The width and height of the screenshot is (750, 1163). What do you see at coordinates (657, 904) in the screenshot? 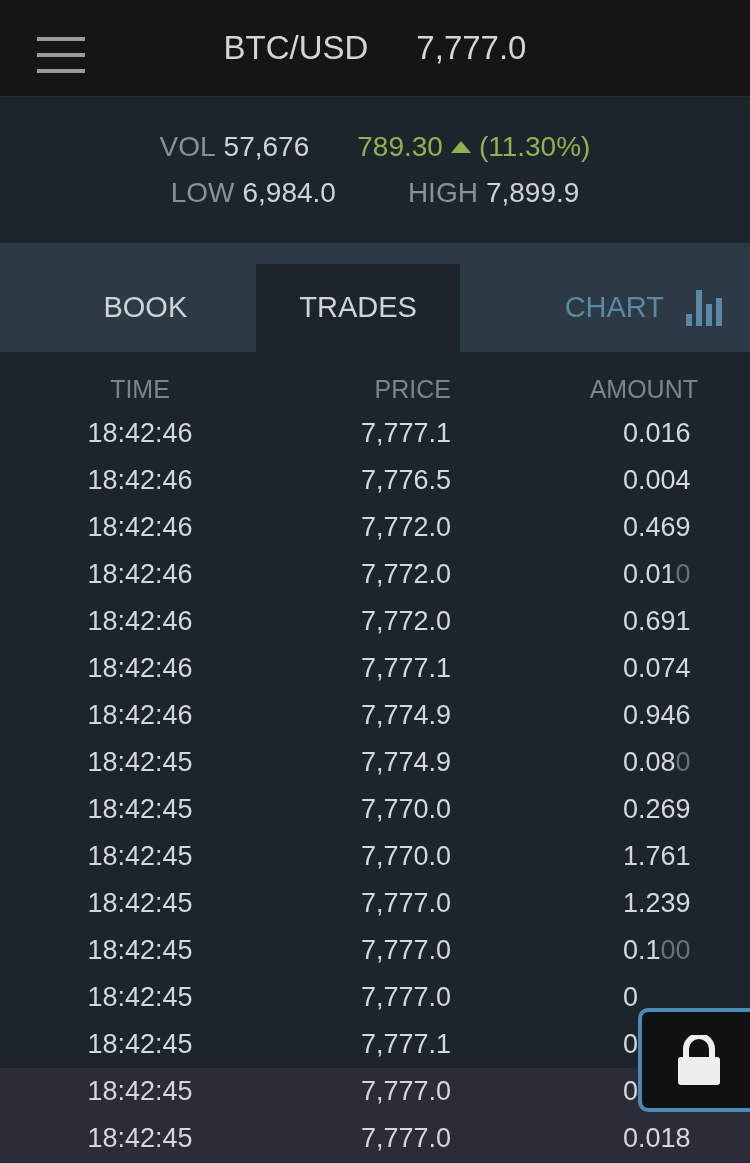
I see `amount-cell-text: 1.239` at bounding box center [657, 904].